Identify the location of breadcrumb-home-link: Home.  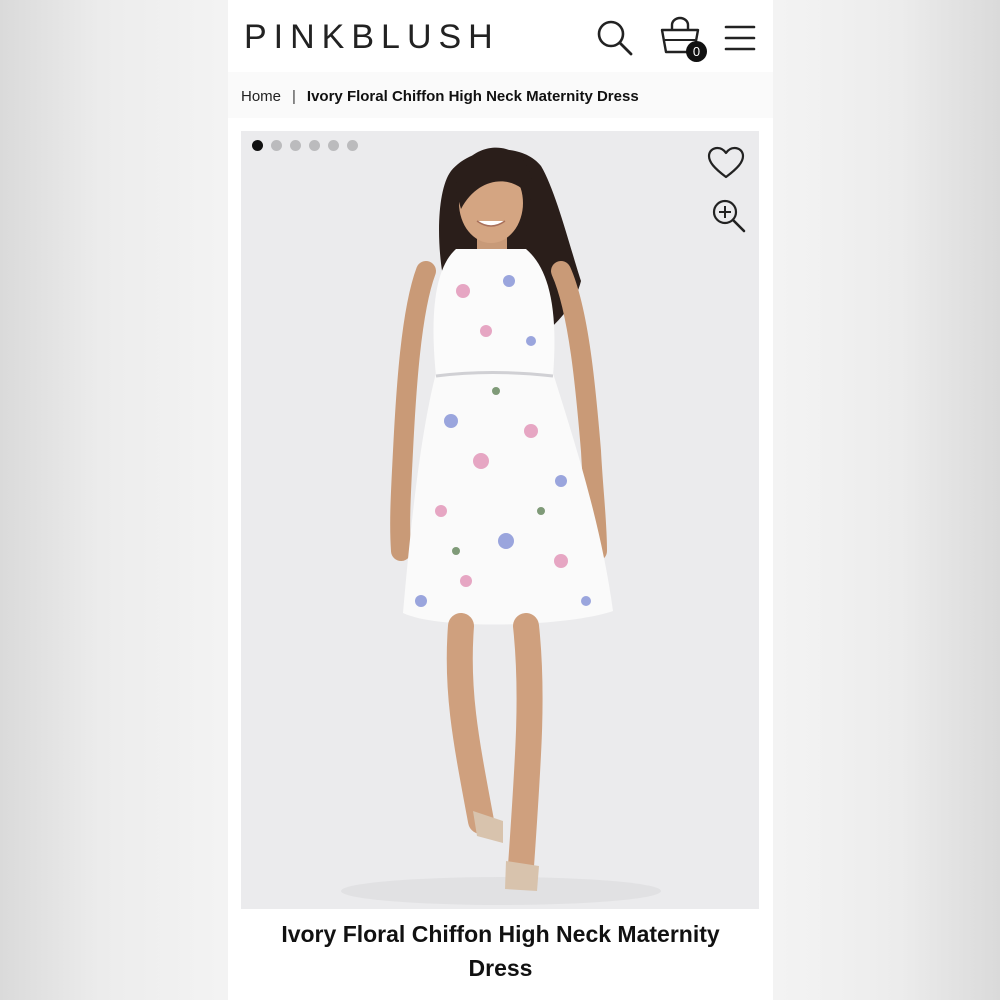
(261, 96).